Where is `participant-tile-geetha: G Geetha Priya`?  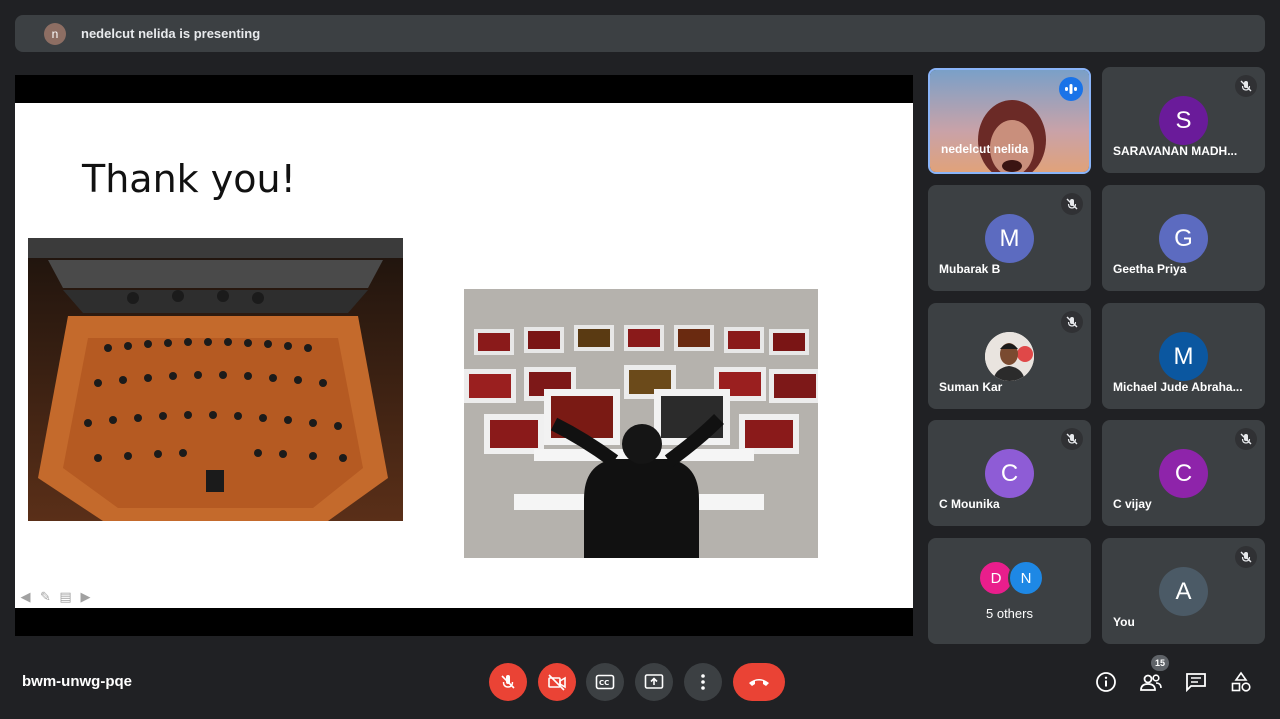
participant-tile-geetha: G Geetha Priya is located at coordinates (1183, 238).